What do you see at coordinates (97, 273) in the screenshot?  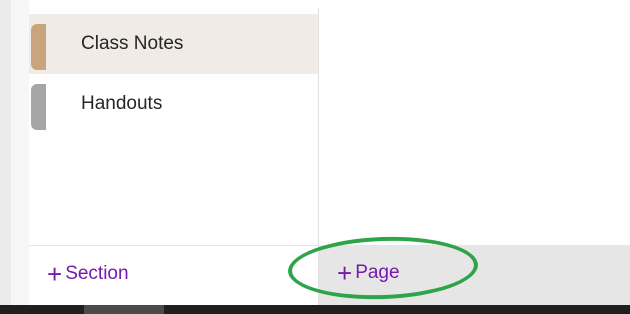 I see `add-section-label: Section` at bounding box center [97, 273].